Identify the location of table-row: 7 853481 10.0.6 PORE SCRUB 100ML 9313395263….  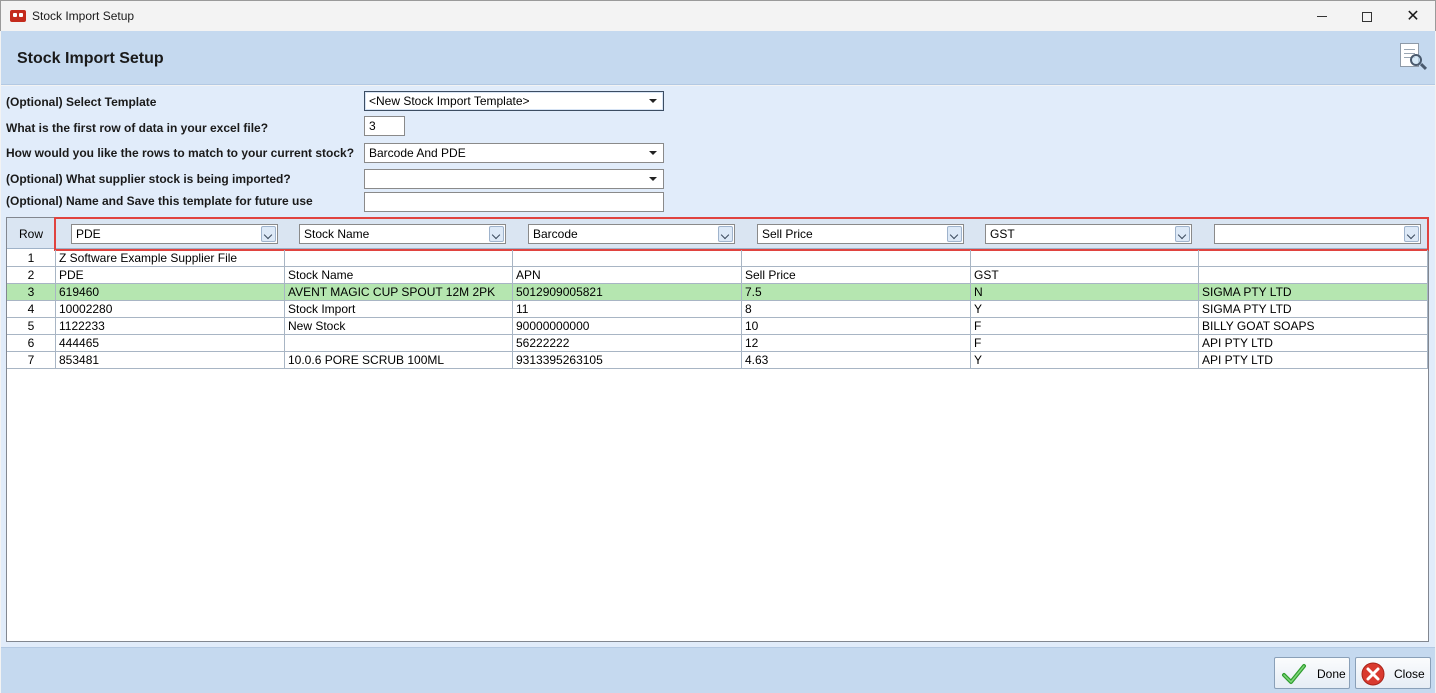
(717, 360).